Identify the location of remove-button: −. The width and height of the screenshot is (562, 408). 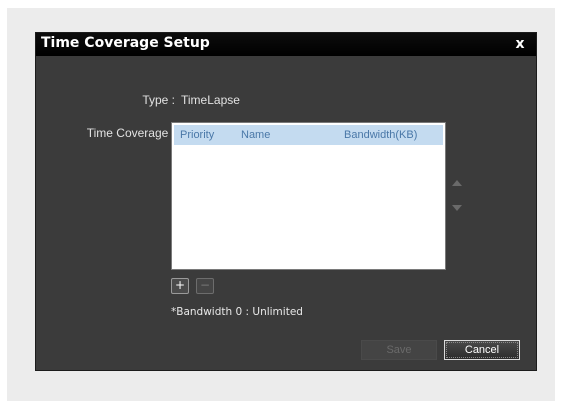
(205, 286).